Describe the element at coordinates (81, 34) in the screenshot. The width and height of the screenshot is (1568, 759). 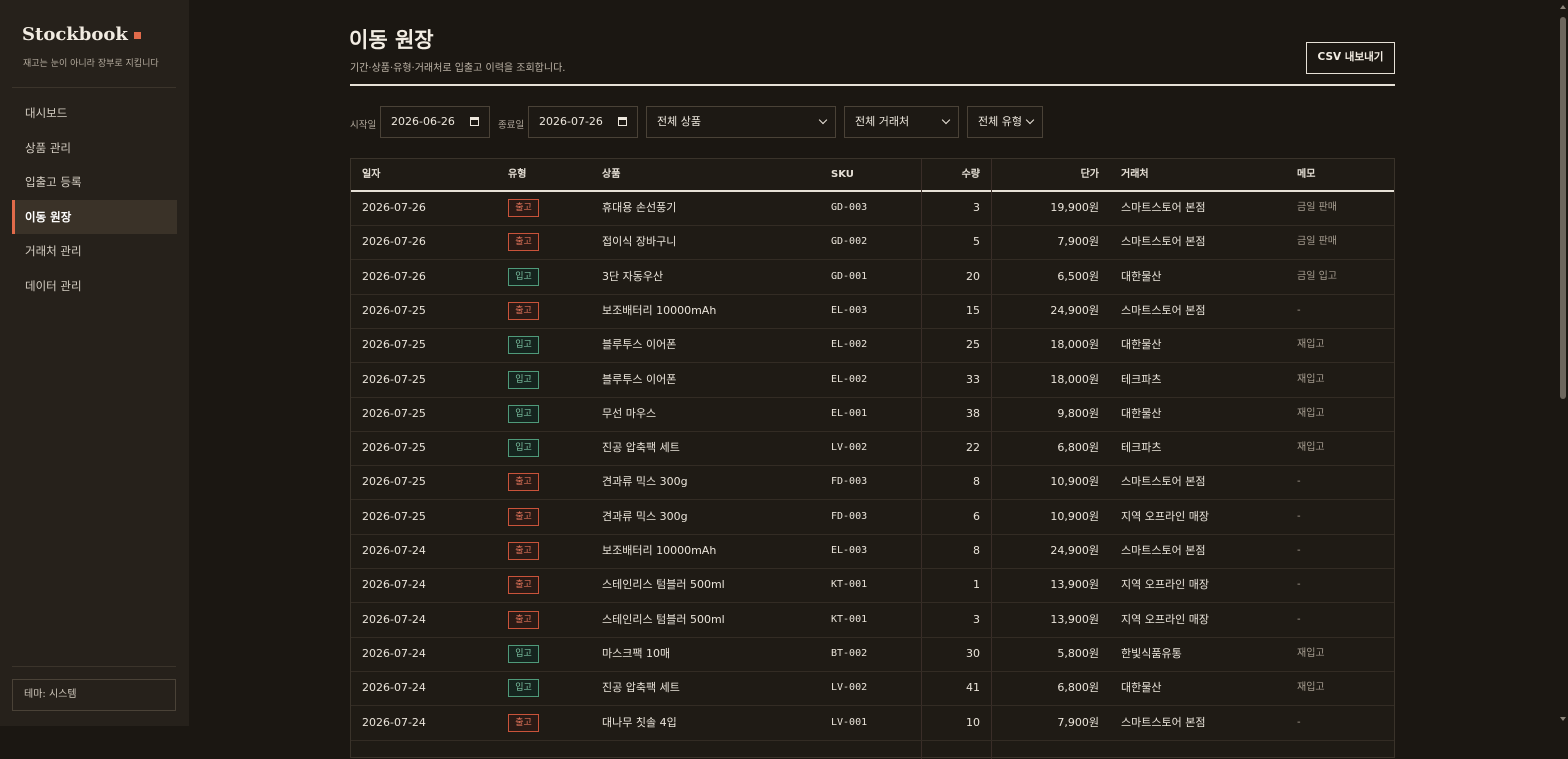
I see `brand-logo: Stockbook` at that location.